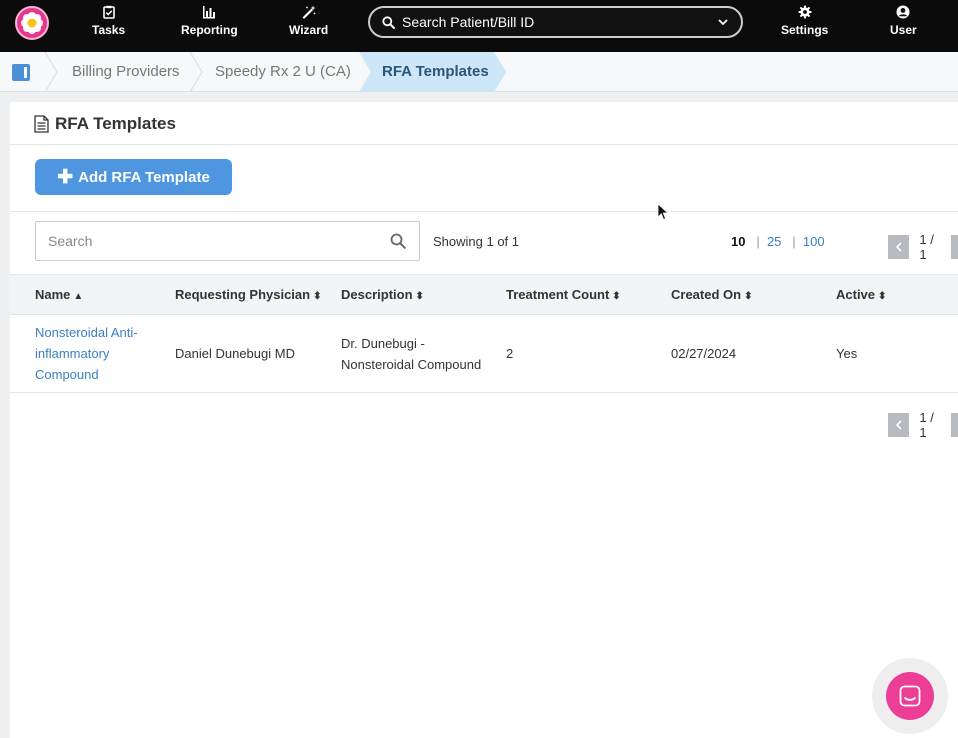 This screenshot has height=738, width=958. Describe the element at coordinates (903, 12) in the screenshot. I see `user-circle-icon` at that location.